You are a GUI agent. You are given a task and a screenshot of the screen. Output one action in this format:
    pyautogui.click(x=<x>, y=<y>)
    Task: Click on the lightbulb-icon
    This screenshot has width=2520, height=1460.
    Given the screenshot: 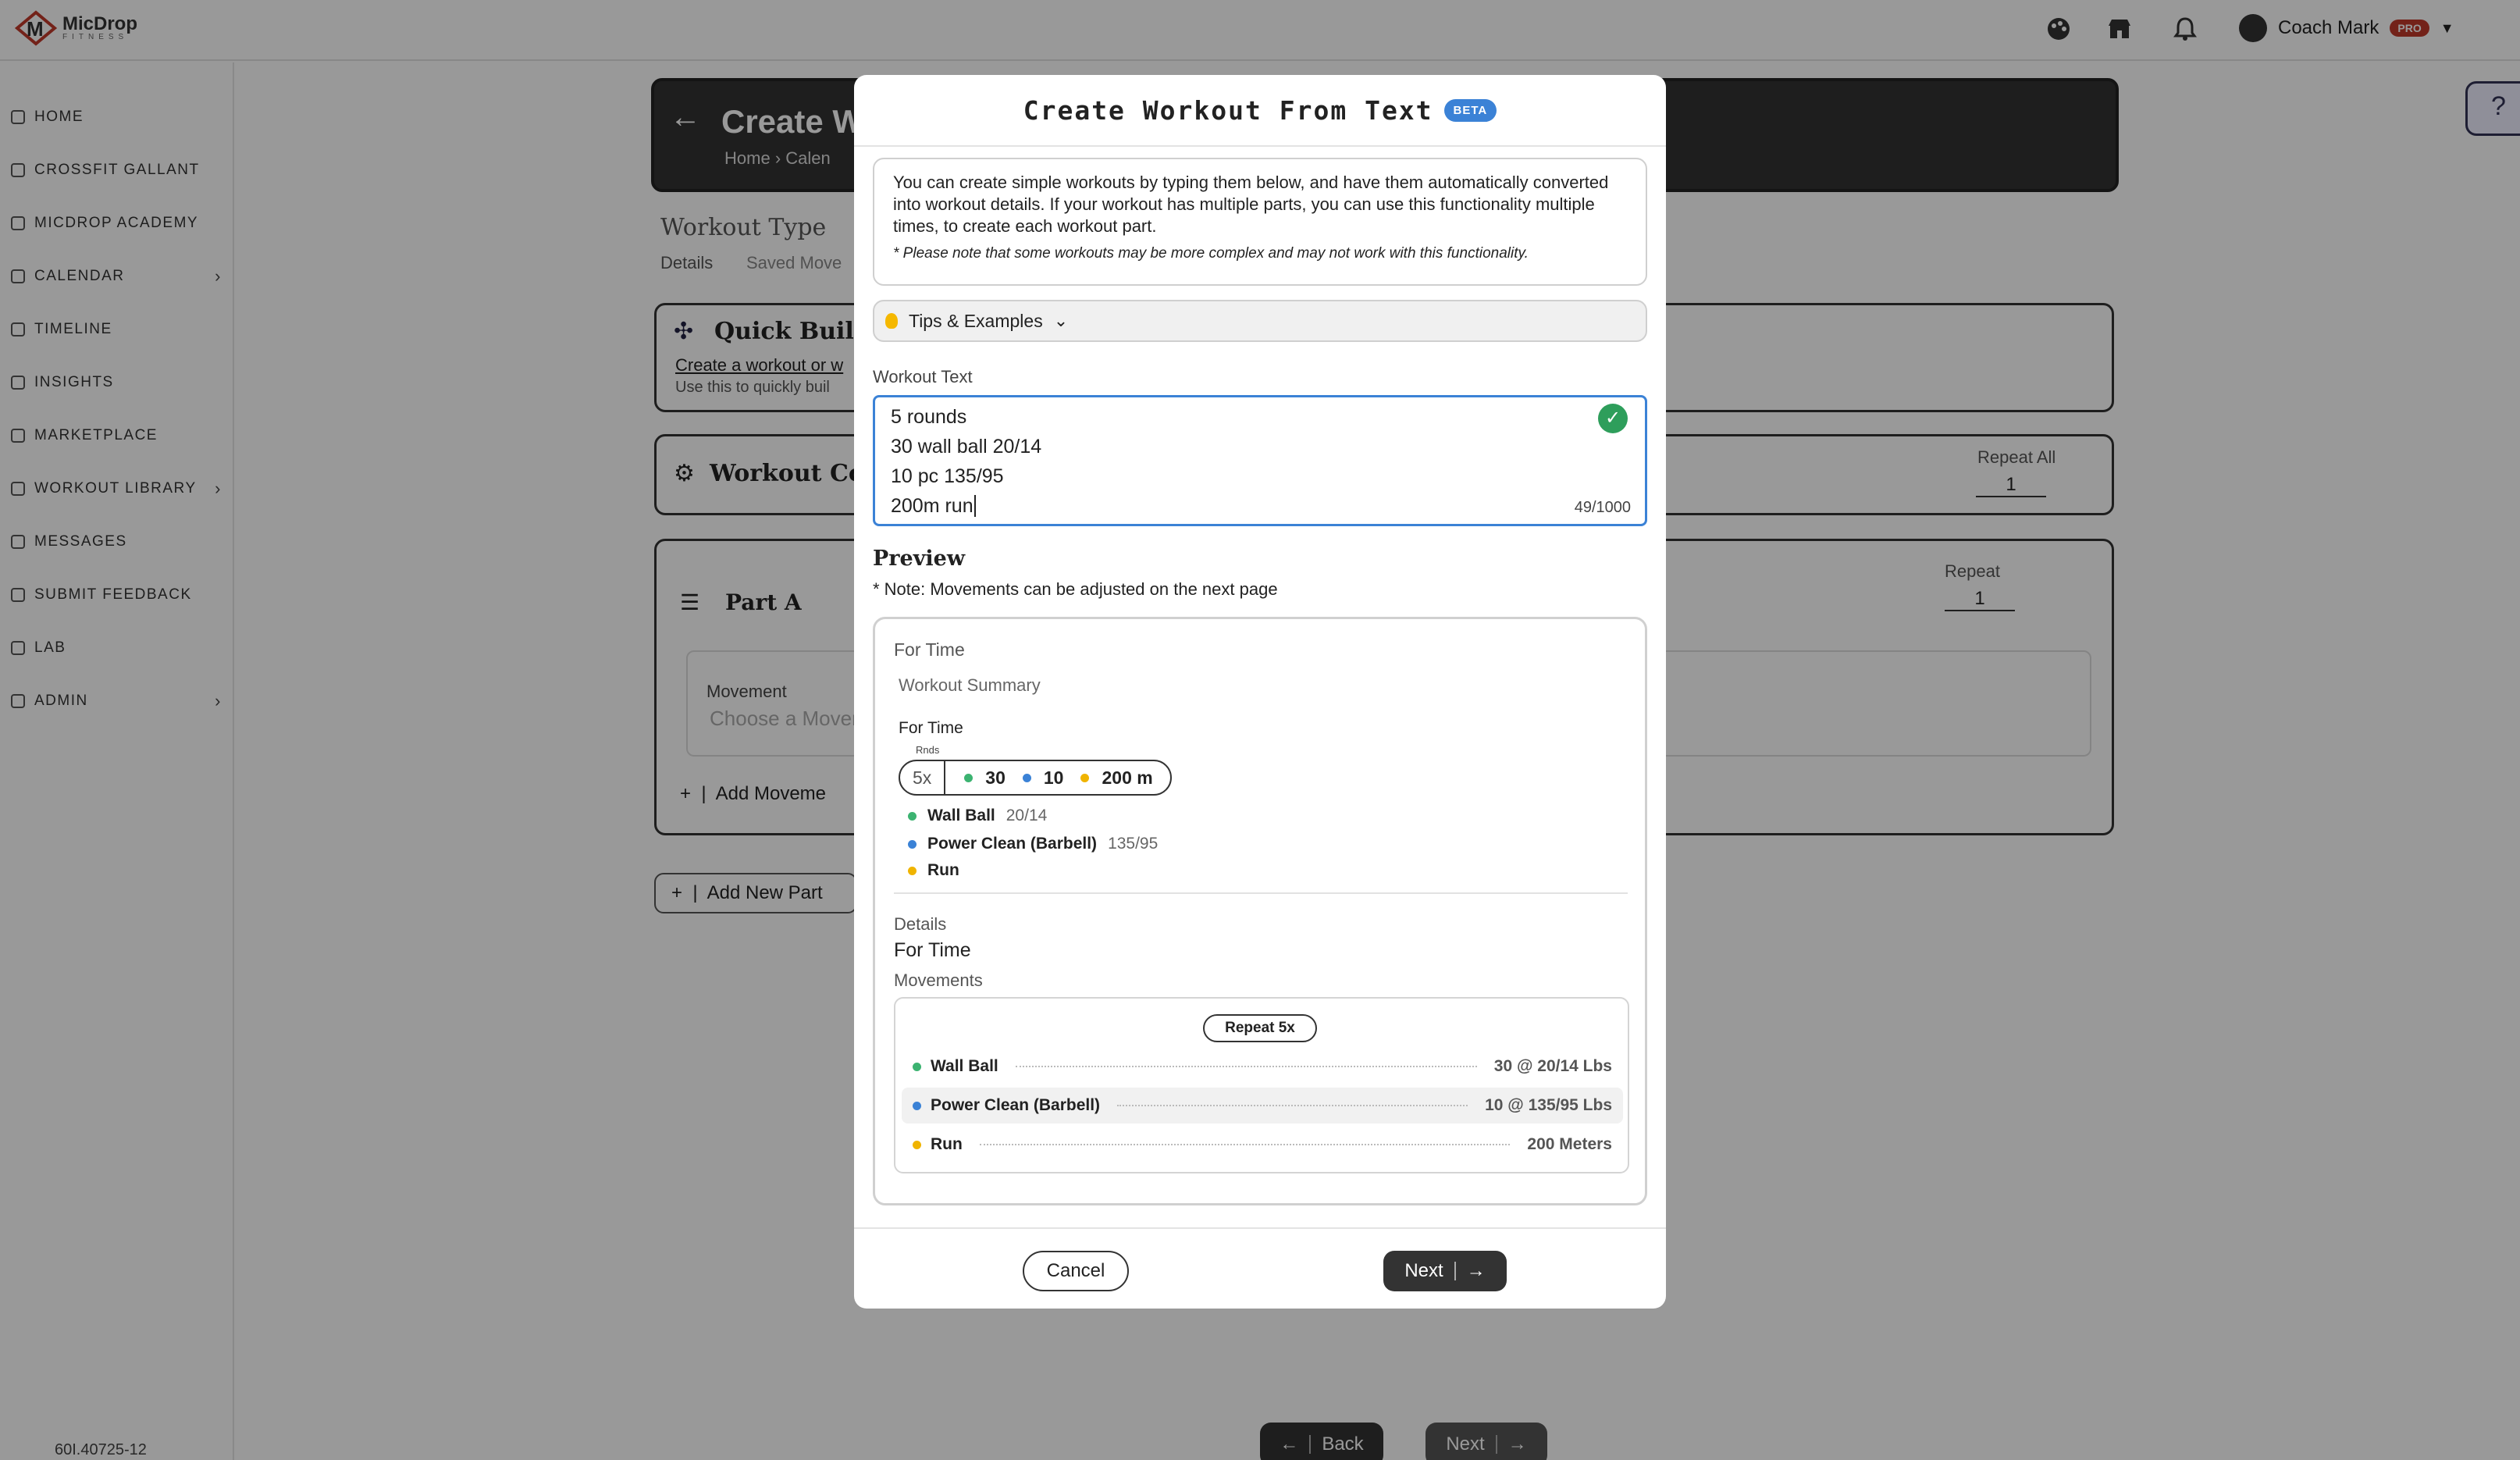 What is the action you would take?
    pyautogui.click(x=891, y=321)
    